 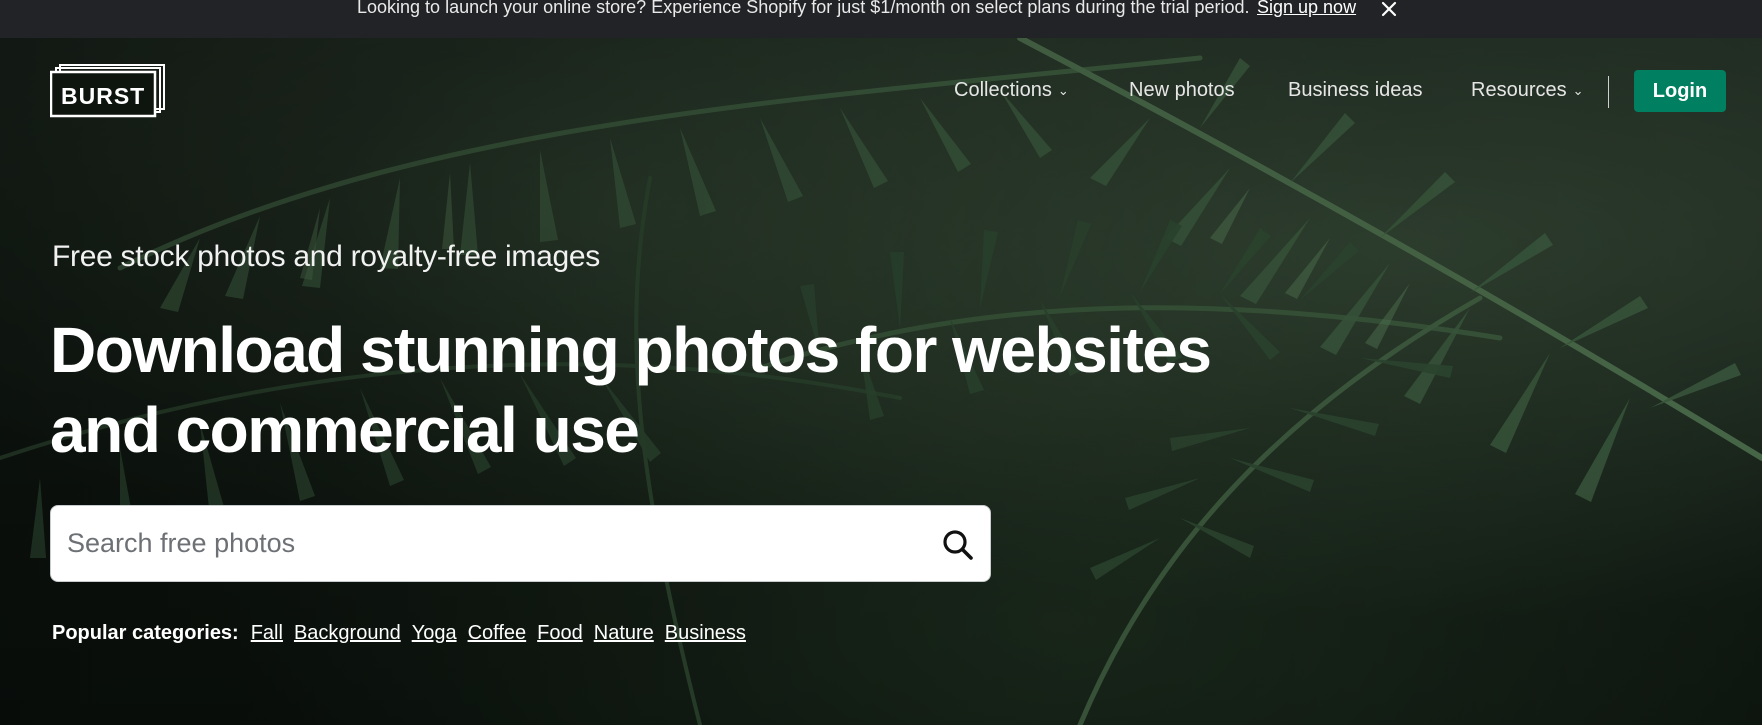 I want to click on search-input, so click(x=487, y=543).